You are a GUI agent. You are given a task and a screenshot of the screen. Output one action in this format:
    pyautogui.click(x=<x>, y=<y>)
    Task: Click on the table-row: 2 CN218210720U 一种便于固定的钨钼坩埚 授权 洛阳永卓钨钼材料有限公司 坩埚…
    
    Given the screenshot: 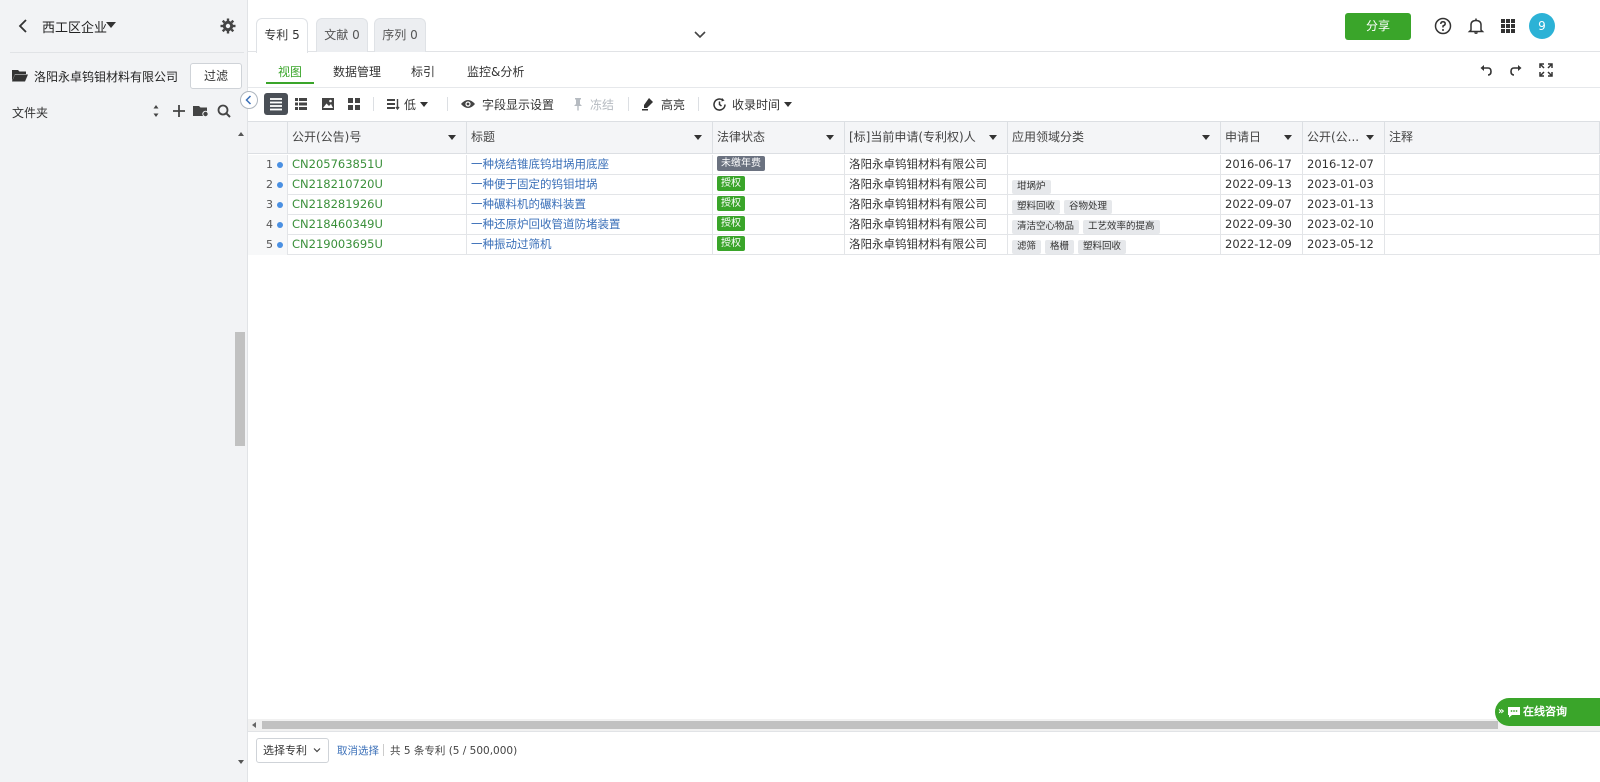 What is the action you would take?
    pyautogui.click(x=924, y=185)
    